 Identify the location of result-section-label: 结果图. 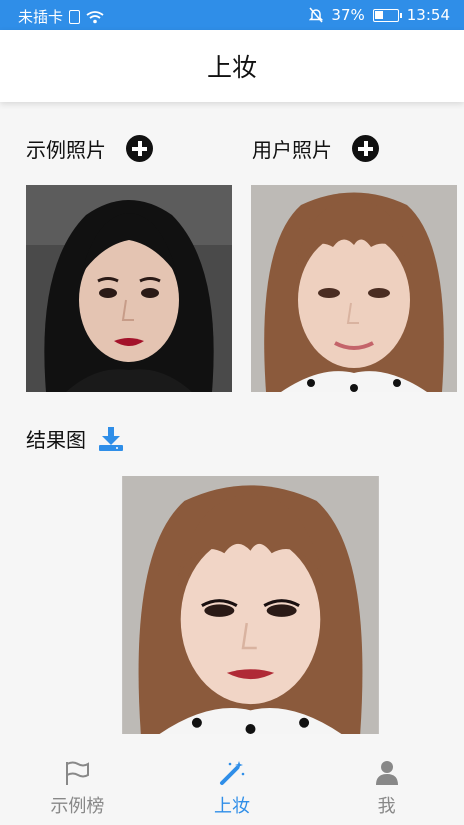
(75, 438).